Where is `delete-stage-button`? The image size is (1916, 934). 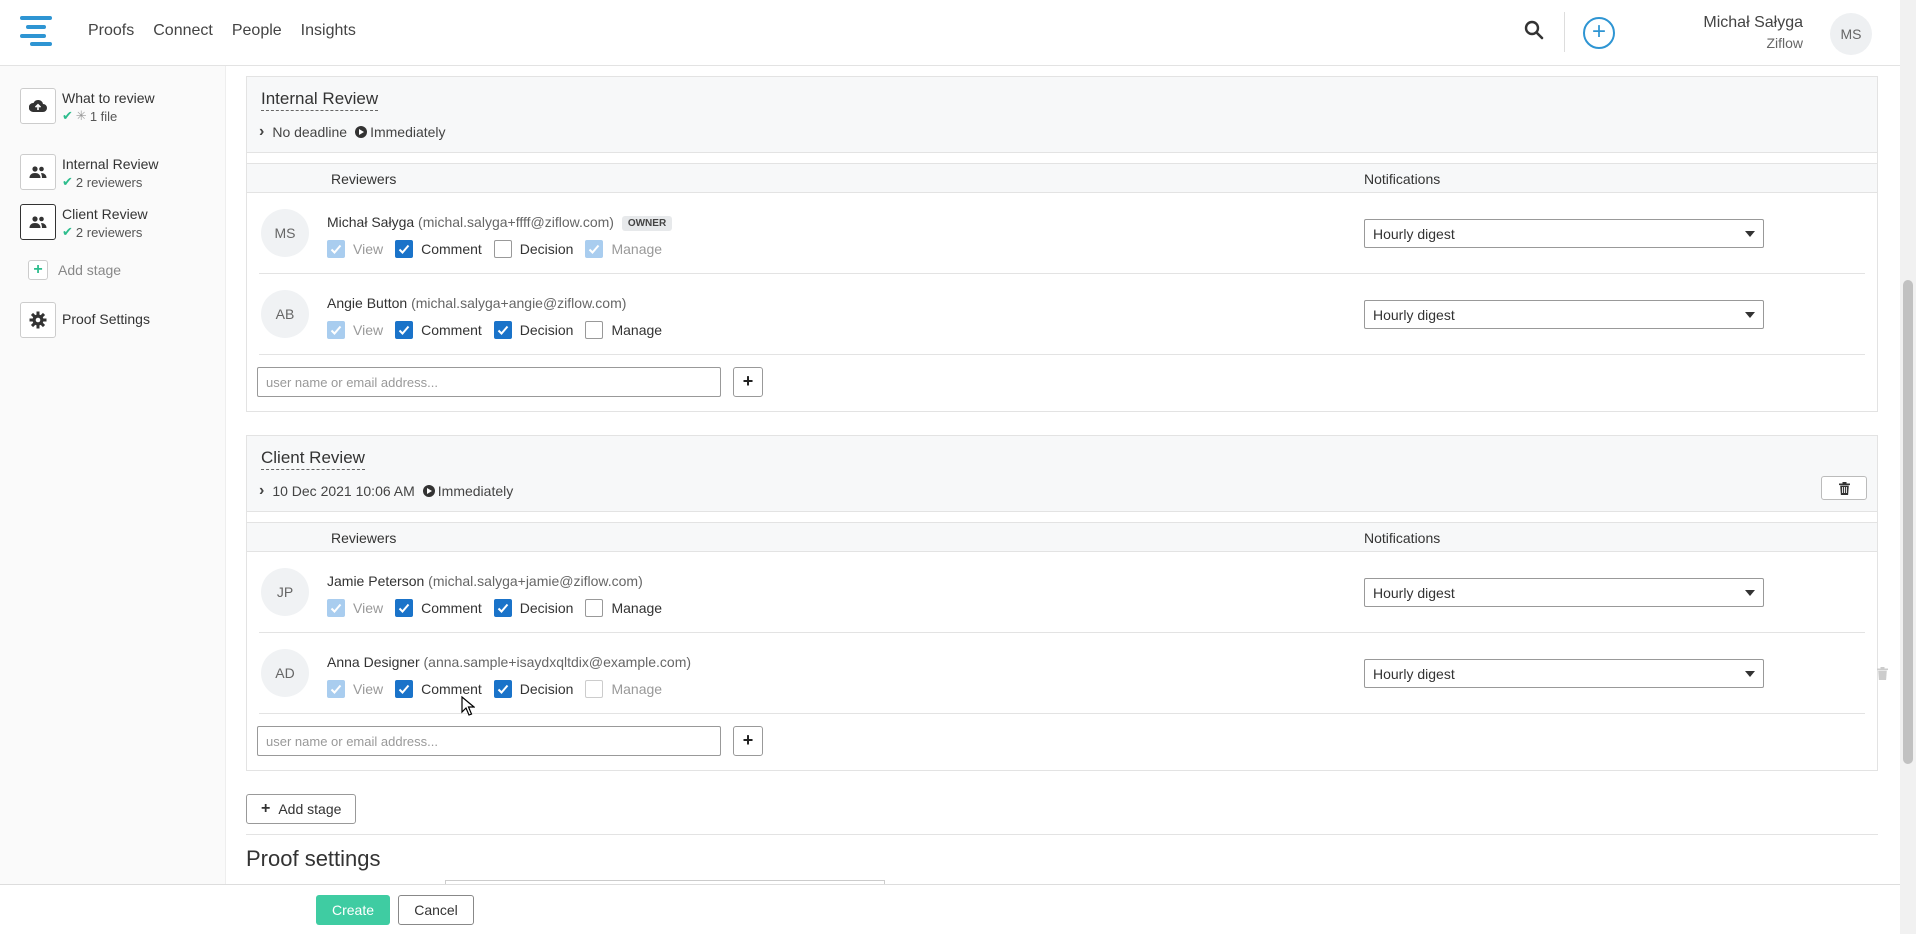
delete-stage-button is located at coordinates (1844, 488).